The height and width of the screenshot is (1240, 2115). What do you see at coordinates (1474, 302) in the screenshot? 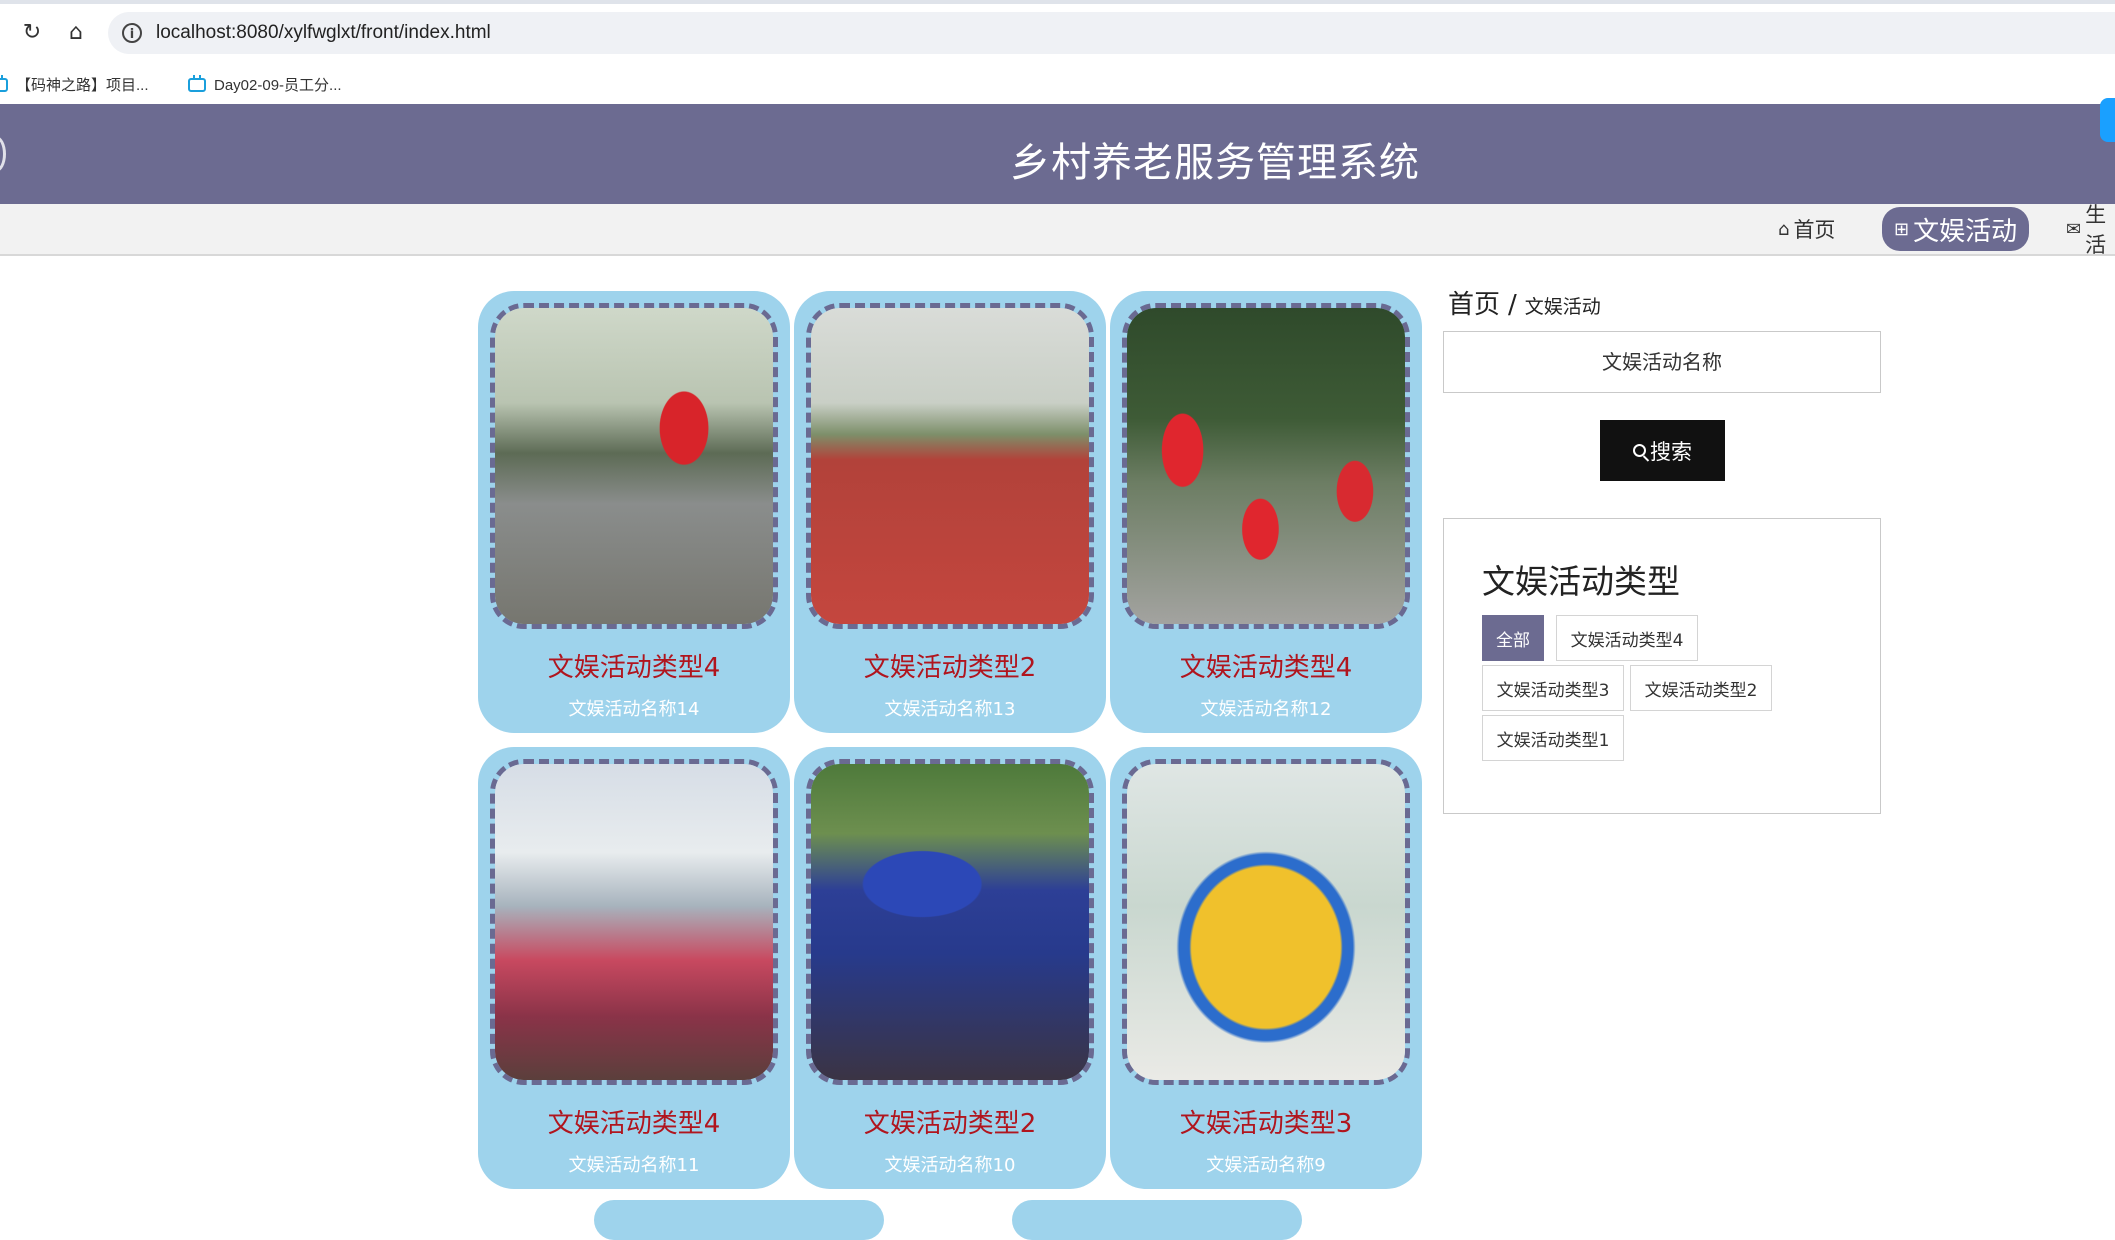
I see `breadcrumb-home: 首页` at bounding box center [1474, 302].